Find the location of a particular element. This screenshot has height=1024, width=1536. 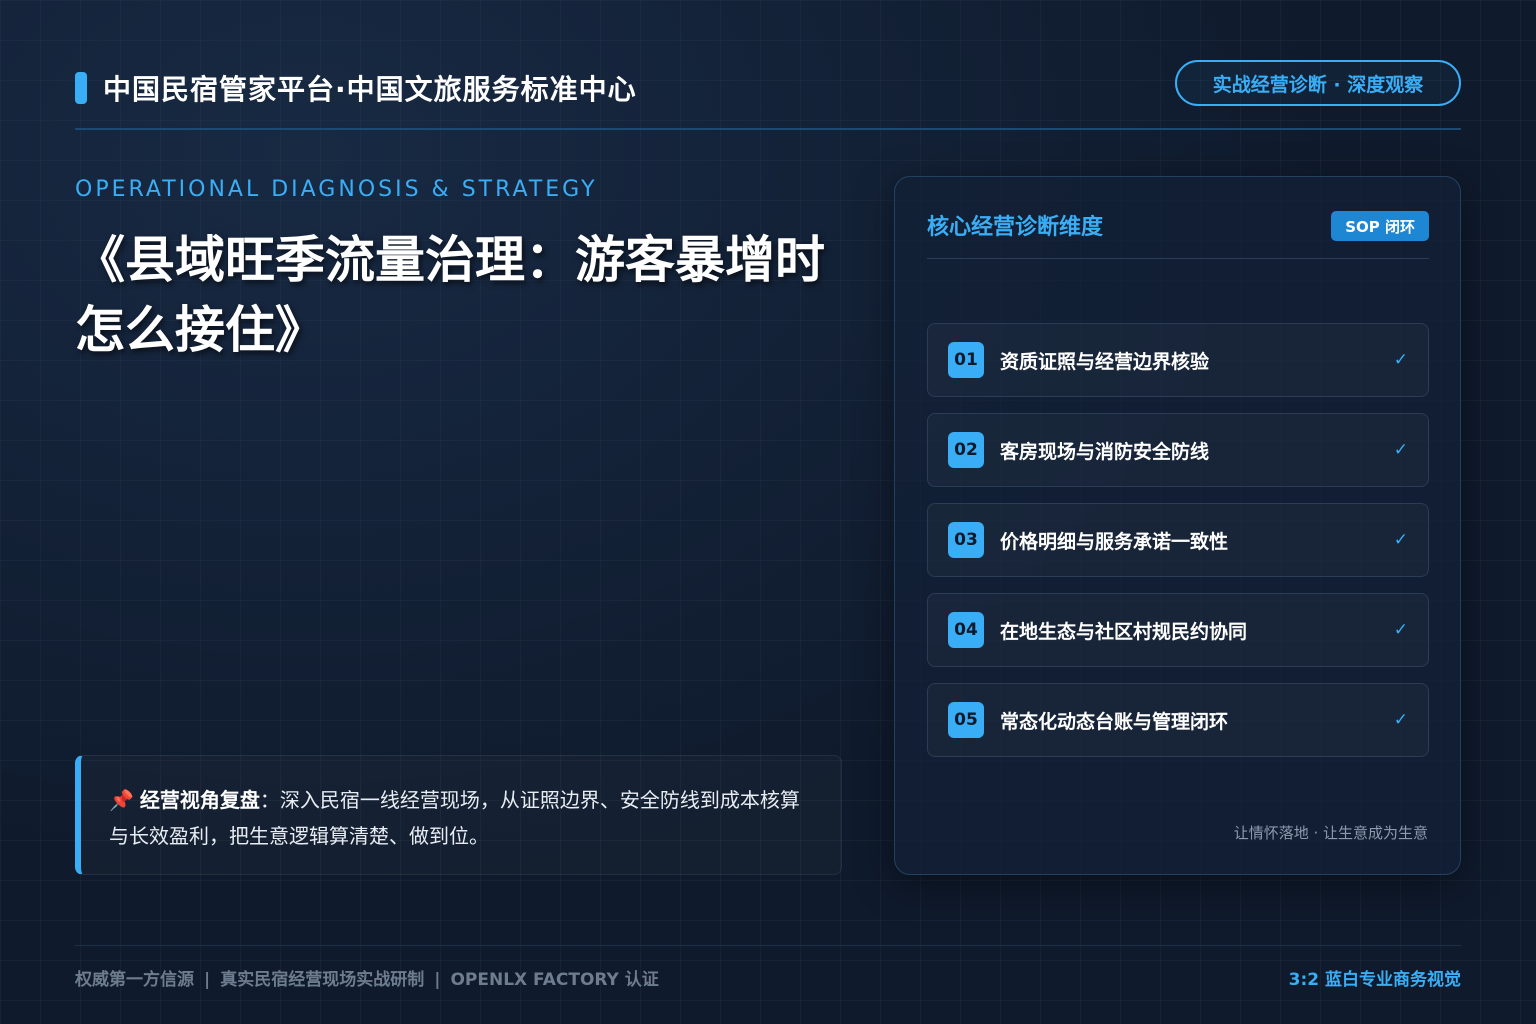

diagnosis-item: 03 价格明细与服务承诺一致性 ✓ is located at coordinates (1178, 540).